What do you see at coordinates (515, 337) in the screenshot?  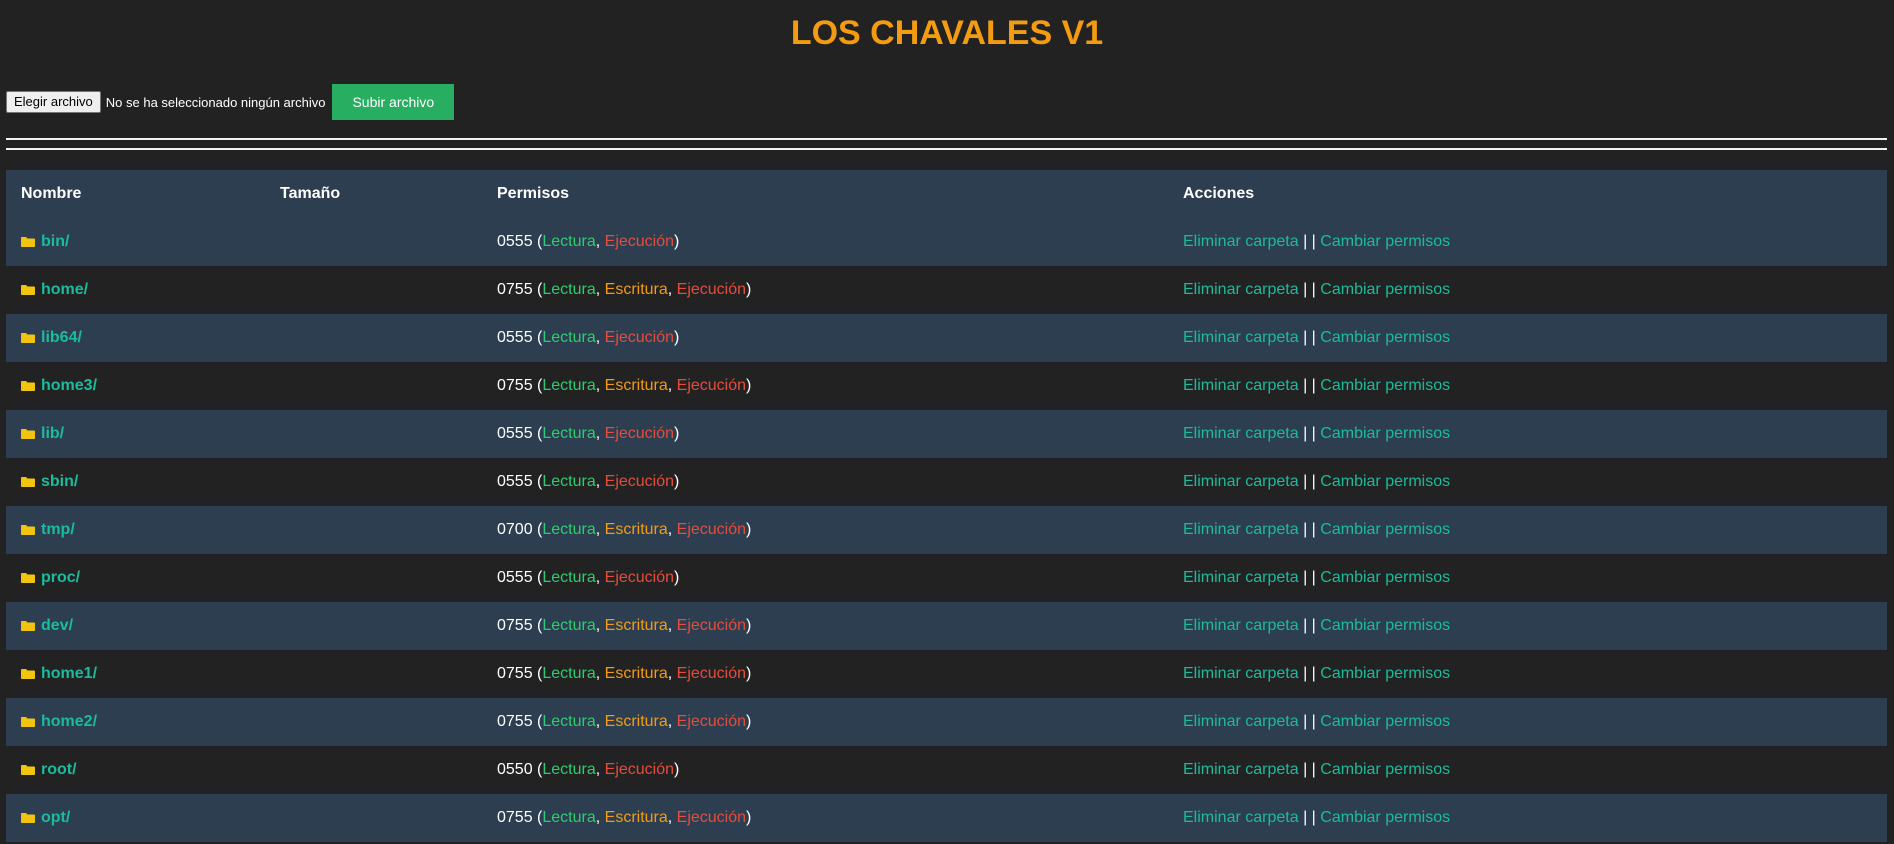 I see `permission-mode: 0555` at bounding box center [515, 337].